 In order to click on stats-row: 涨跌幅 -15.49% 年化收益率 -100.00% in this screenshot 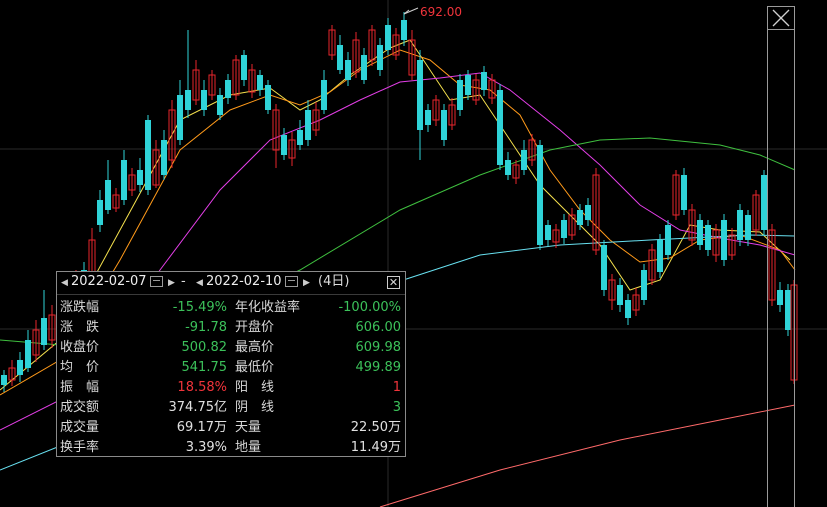, I will do `click(231, 308)`.